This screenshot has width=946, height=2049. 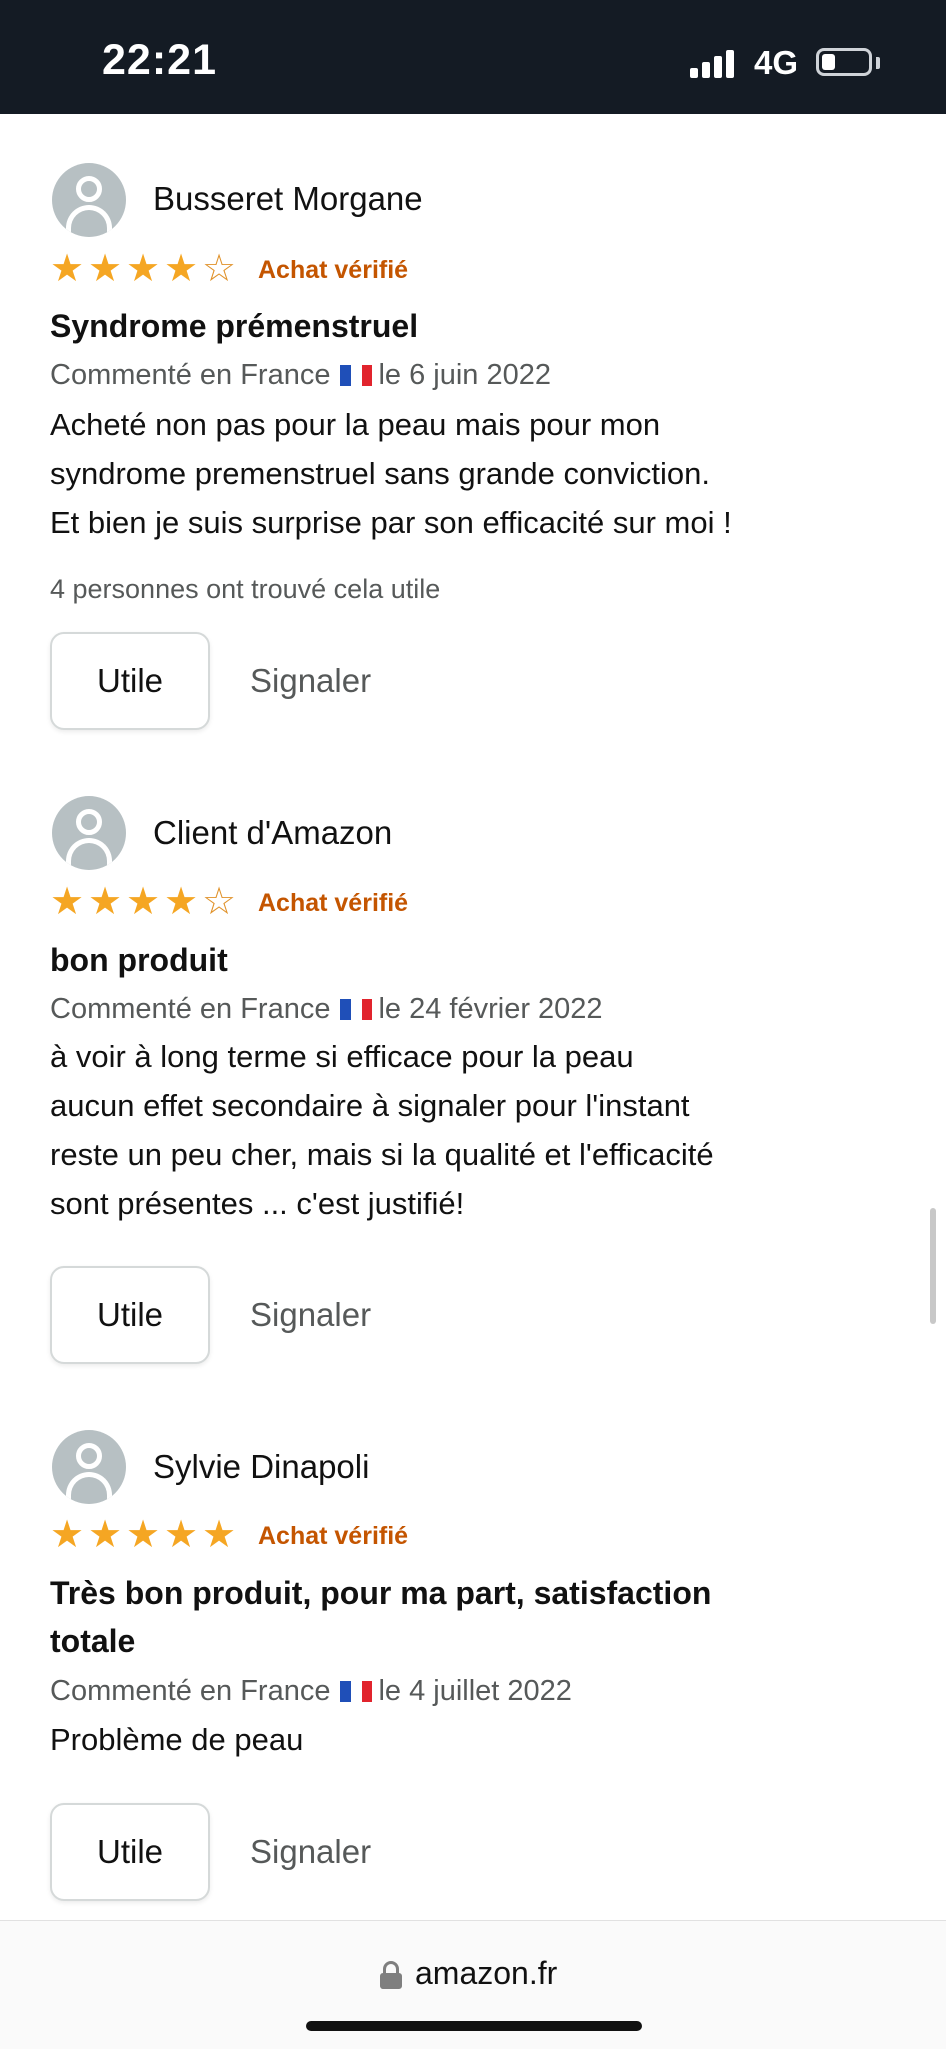 I want to click on helpful-count: 4 personnes ont trouvé cela utile, so click(x=245, y=589).